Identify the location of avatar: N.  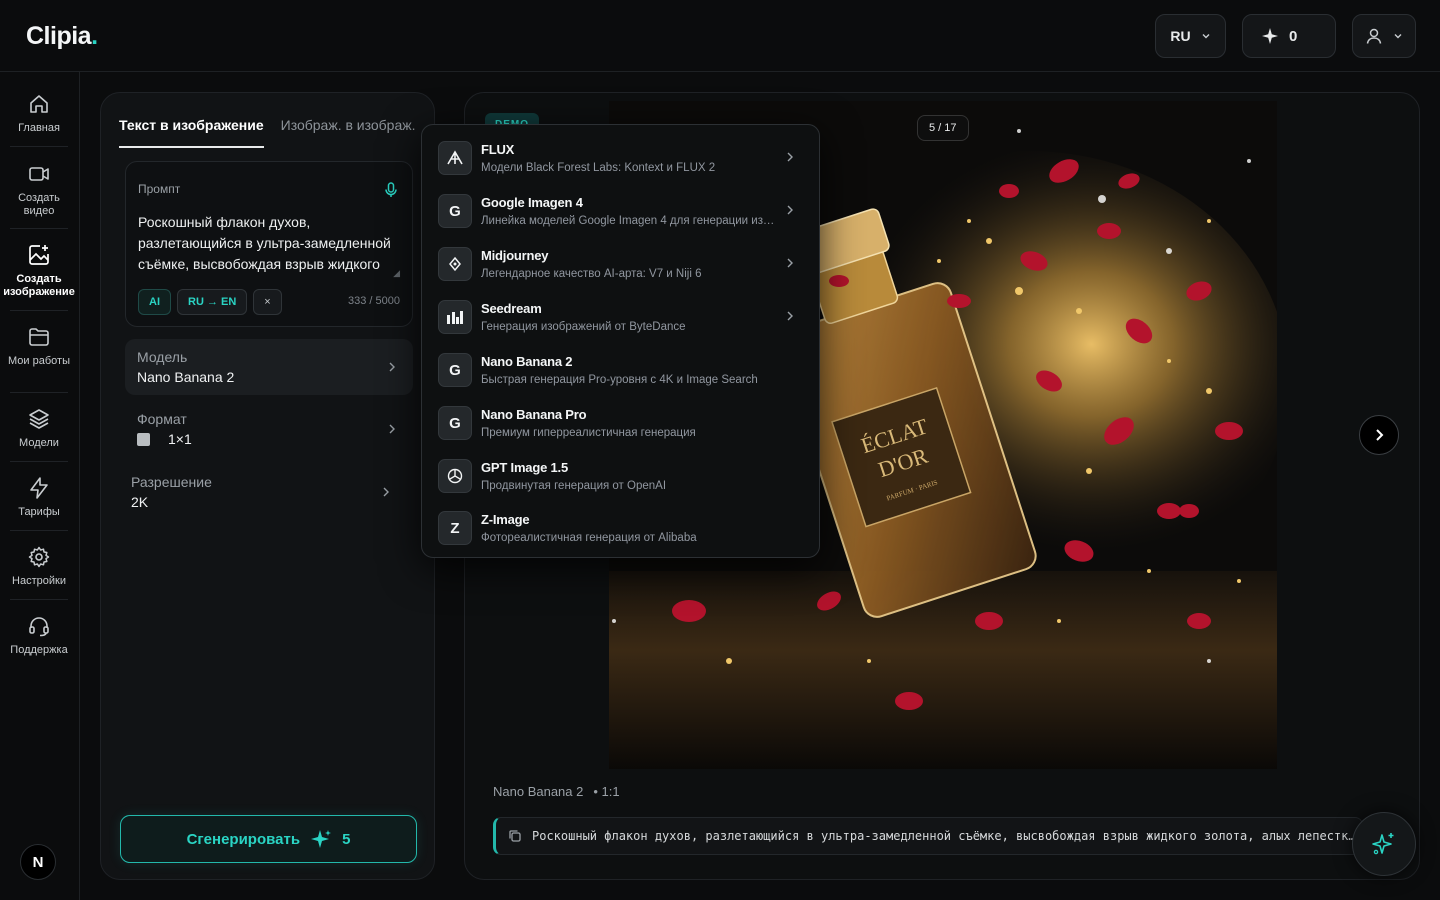
(38, 862).